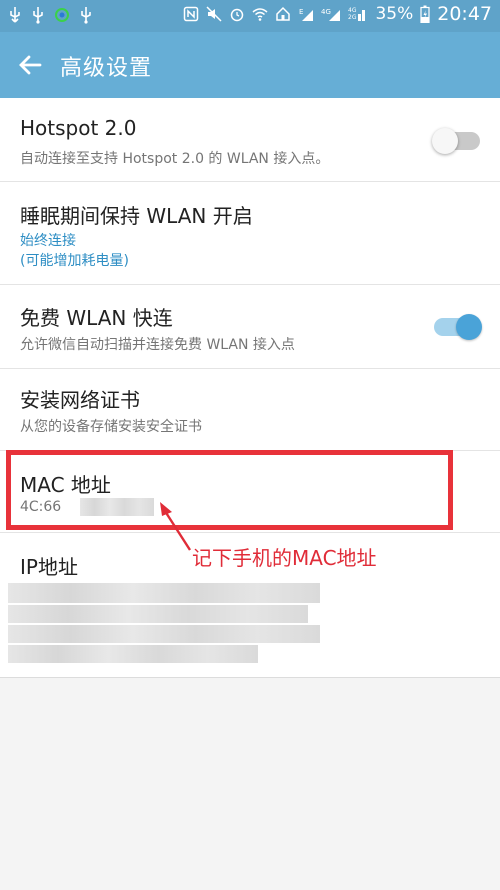  Describe the element at coordinates (284, 558) in the screenshot. I see `annotation-label: 记下手机的MAC地址` at that location.